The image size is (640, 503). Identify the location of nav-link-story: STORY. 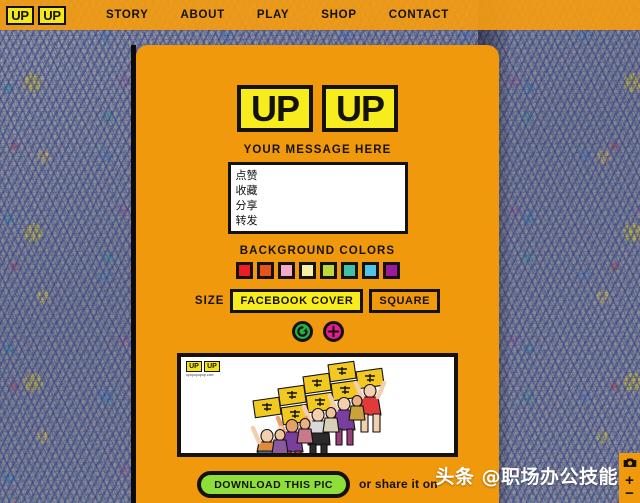
(127, 15).